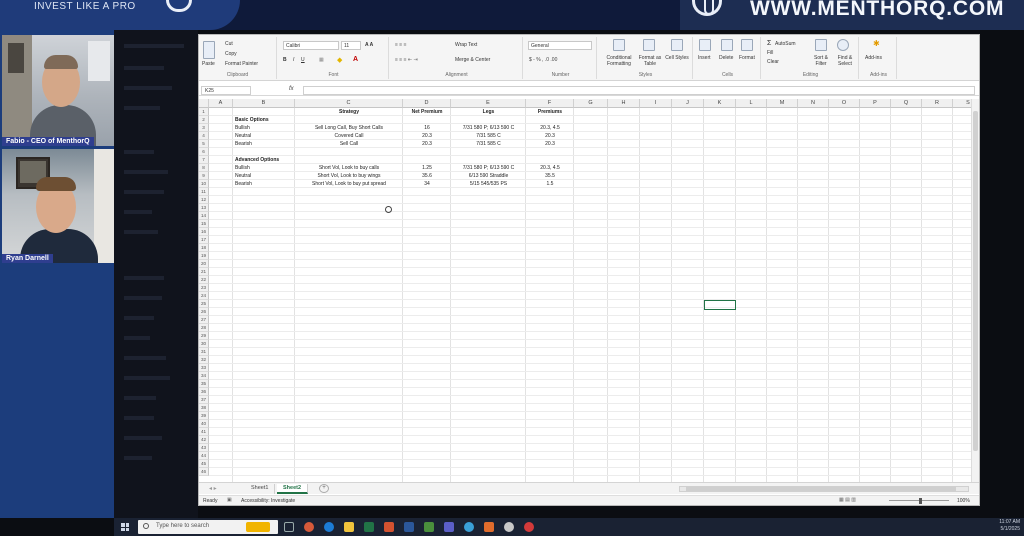 The height and width of the screenshot is (536, 1024). What do you see at coordinates (488, 103) in the screenshot?
I see `column-header-e: E` at bounding box center [488, 103].